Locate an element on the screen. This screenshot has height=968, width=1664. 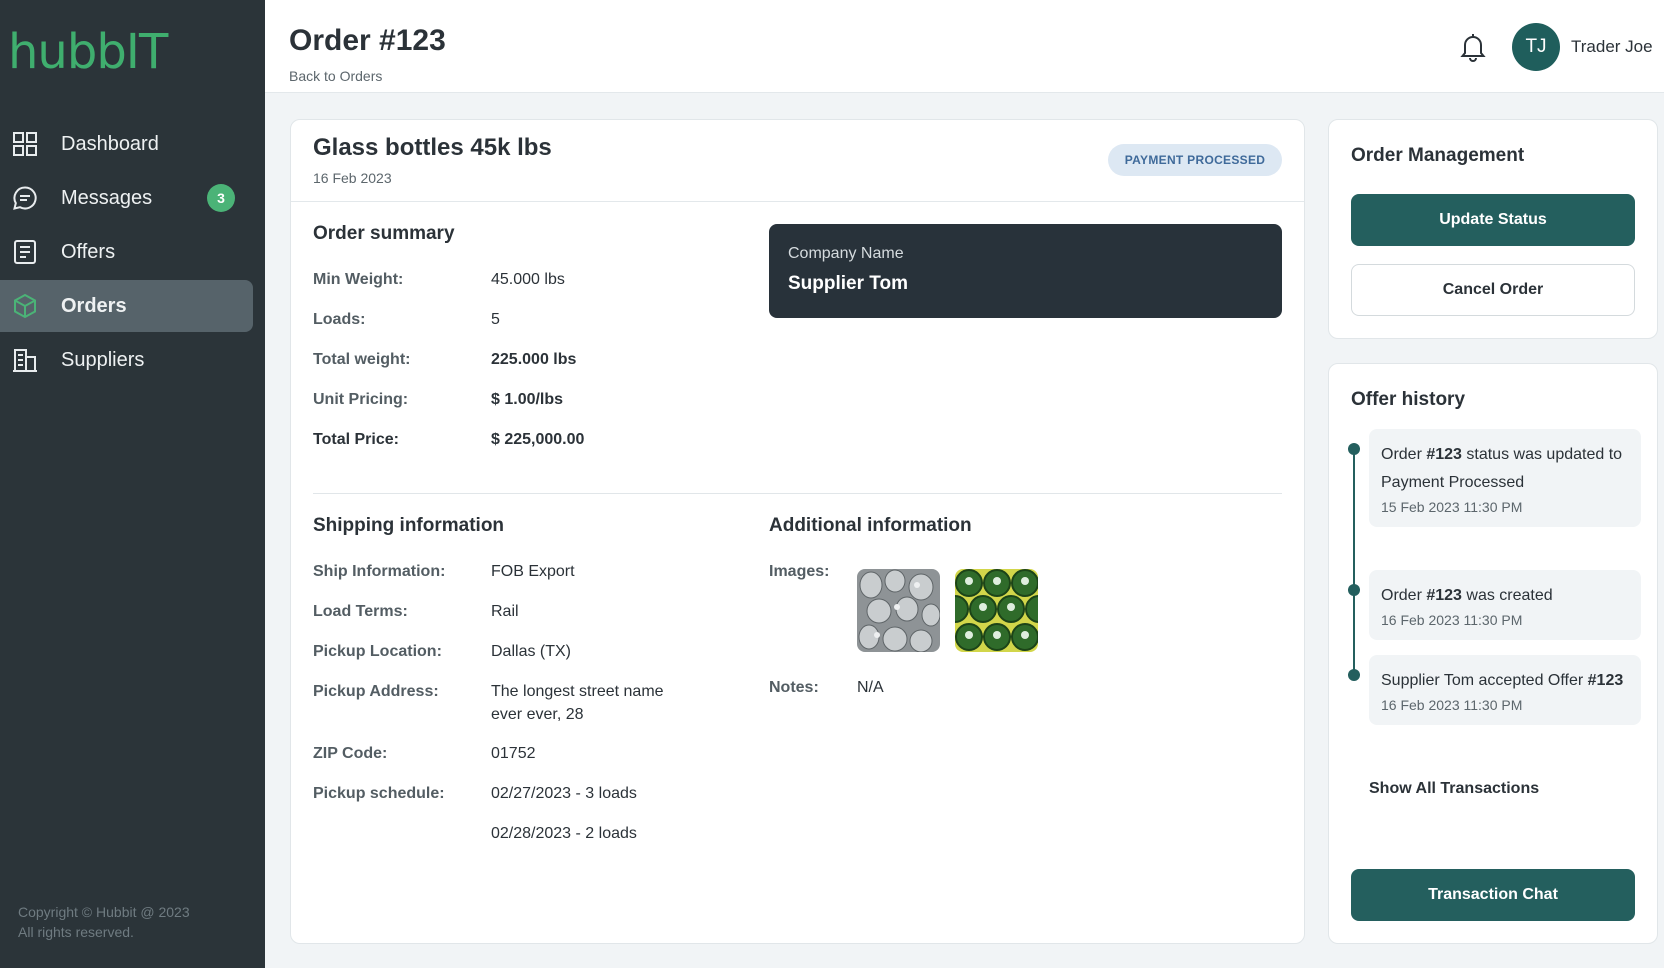
divider is located at coordinates (797, 493).